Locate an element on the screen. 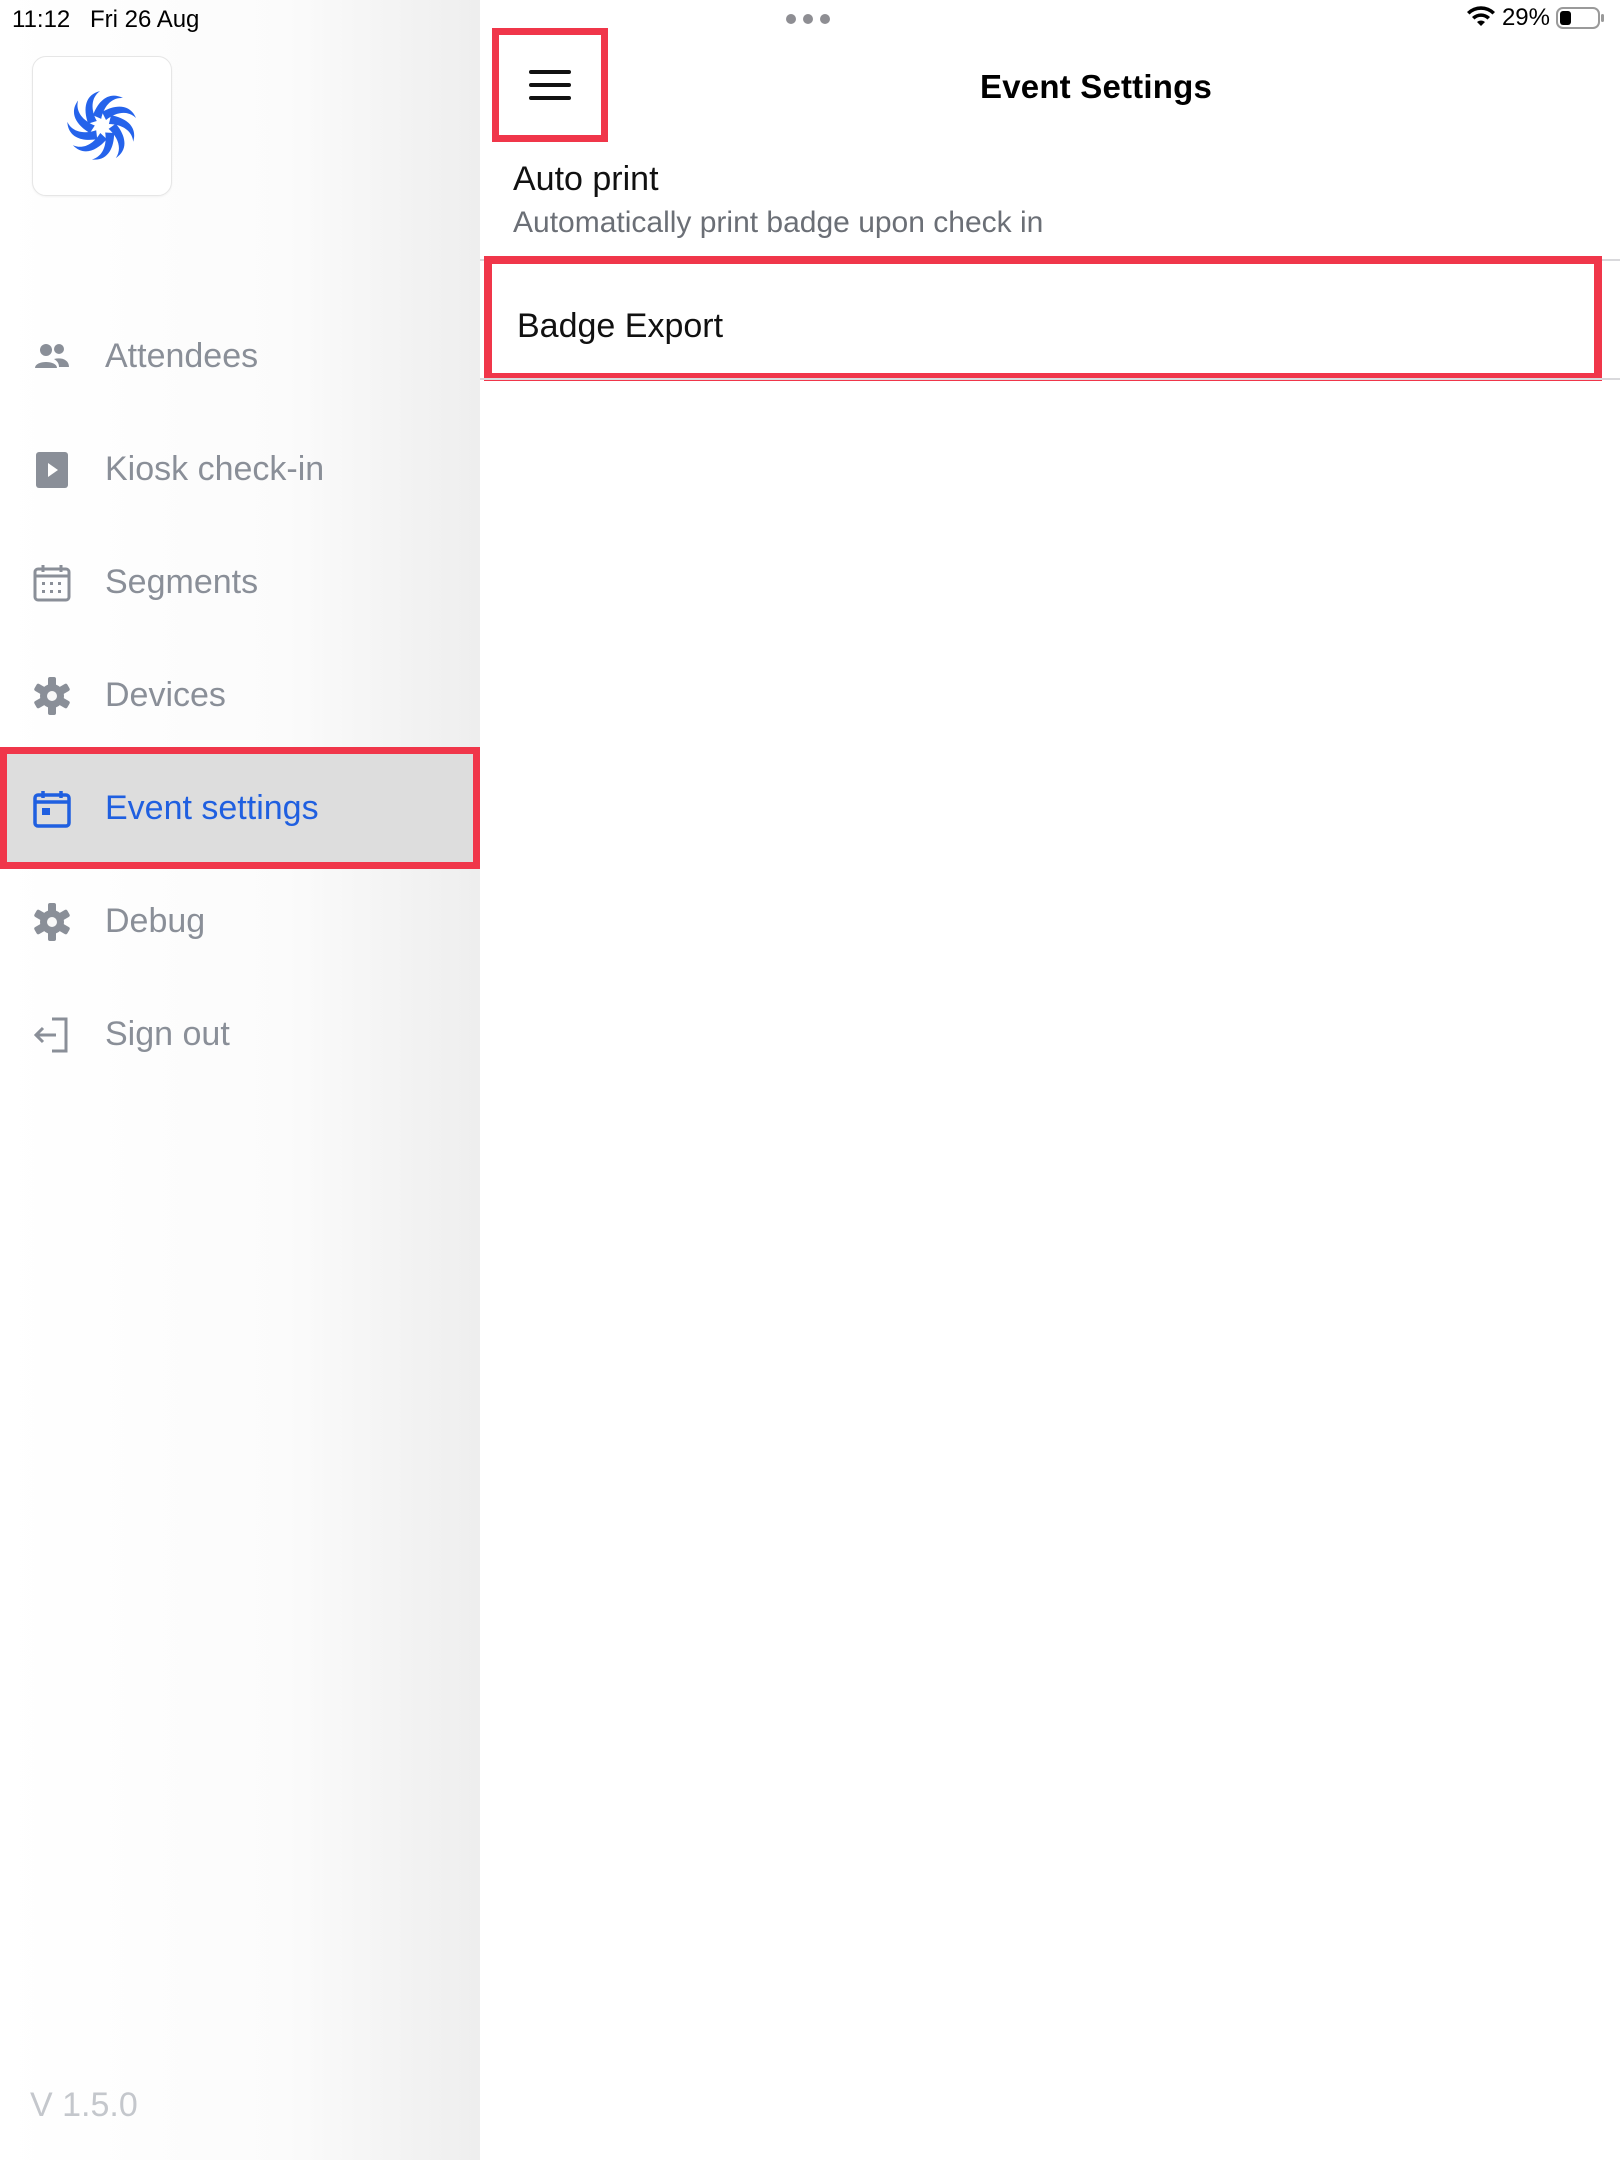  sidebar-item-attendees: Attendees is located at coordinates (240, 356).